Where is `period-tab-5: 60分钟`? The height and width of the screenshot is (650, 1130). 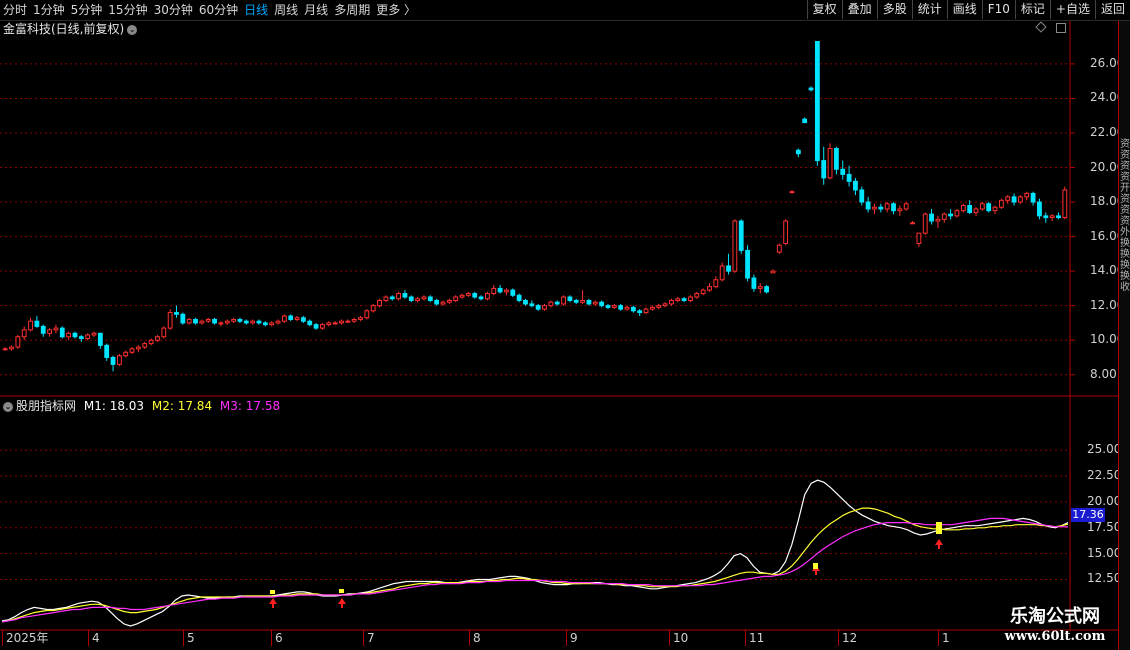 period-tab-5: 60分钟 is located at coordinates (218, 10).